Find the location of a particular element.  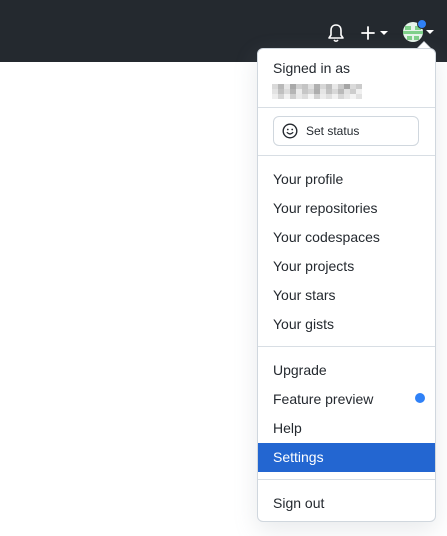

avatar is located at coordinates (415, 30).